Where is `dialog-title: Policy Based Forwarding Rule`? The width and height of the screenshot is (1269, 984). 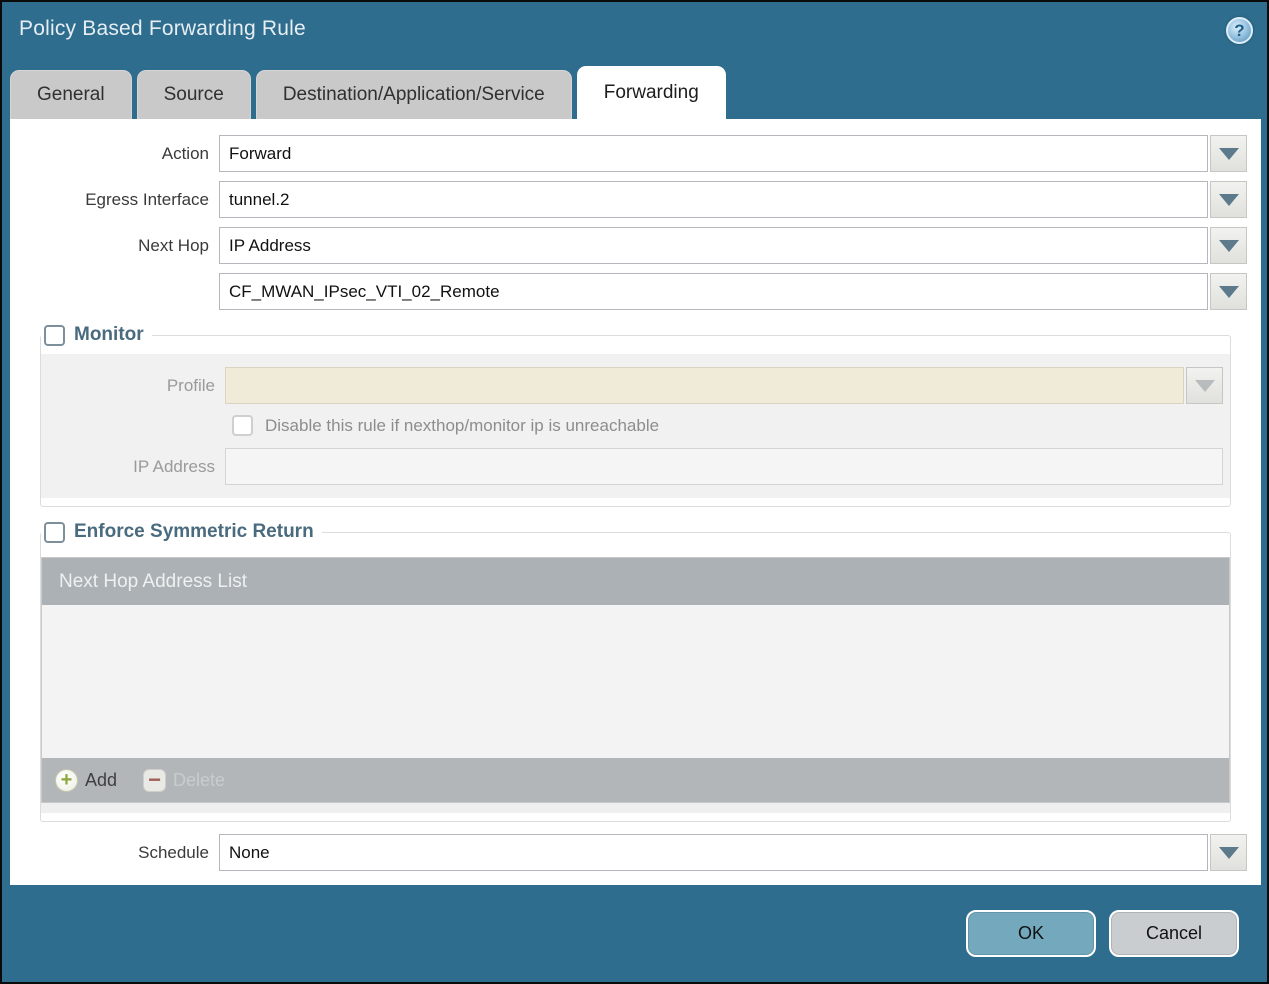 dialog-title: Policy Based Forwarding Rule is located at coordinates (162, 28).